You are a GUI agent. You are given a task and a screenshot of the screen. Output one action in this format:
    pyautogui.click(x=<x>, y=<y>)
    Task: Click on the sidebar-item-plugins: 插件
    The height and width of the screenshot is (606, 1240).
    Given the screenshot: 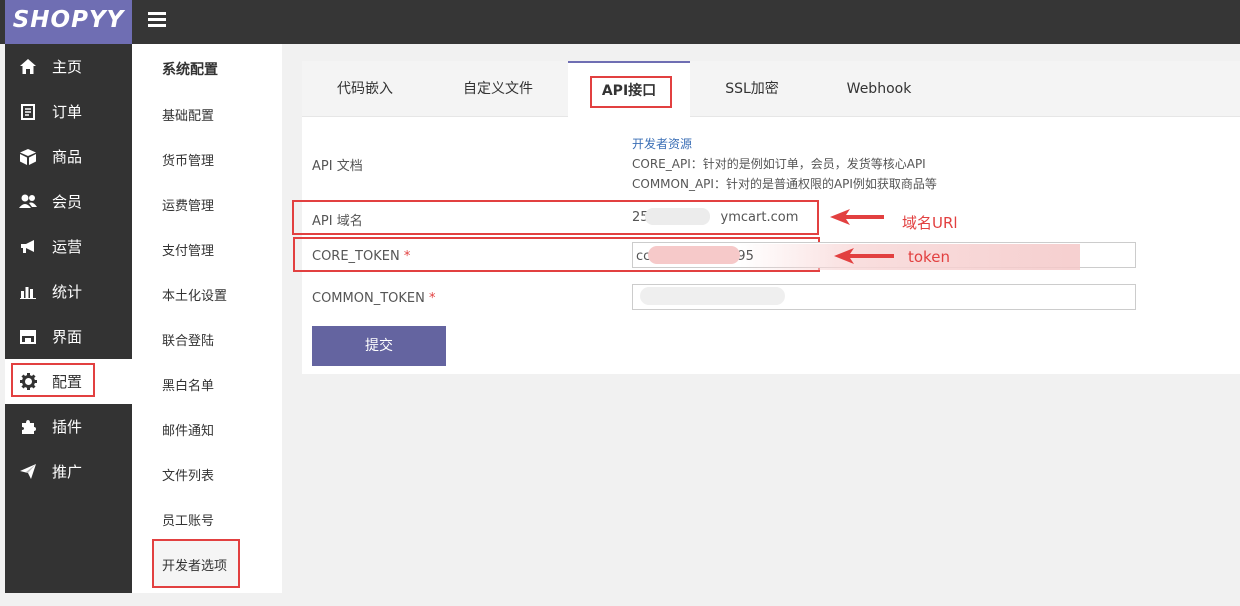 What is the action you would take?
    pyautogui.click(x=68, y=426)
    